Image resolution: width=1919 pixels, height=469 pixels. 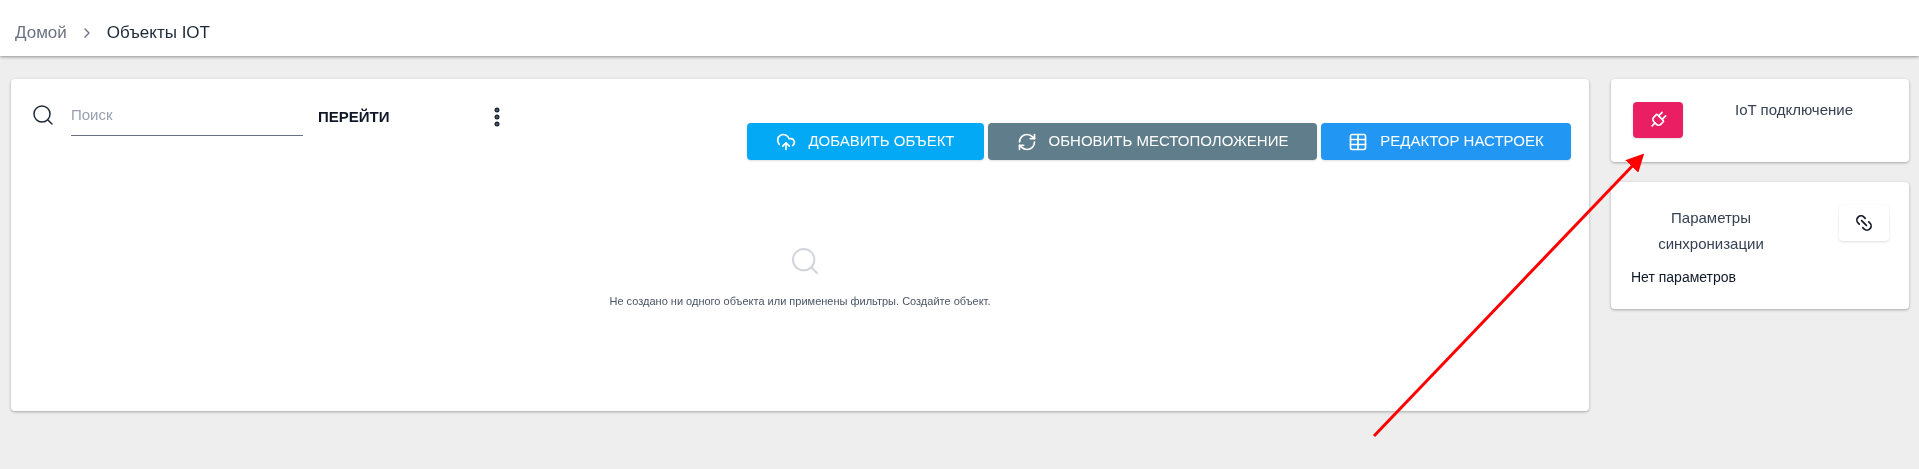 What do you see at coordinates (1358, 141) in the screenshot?
I see `table-icon` at bounding box center [1358, 141].